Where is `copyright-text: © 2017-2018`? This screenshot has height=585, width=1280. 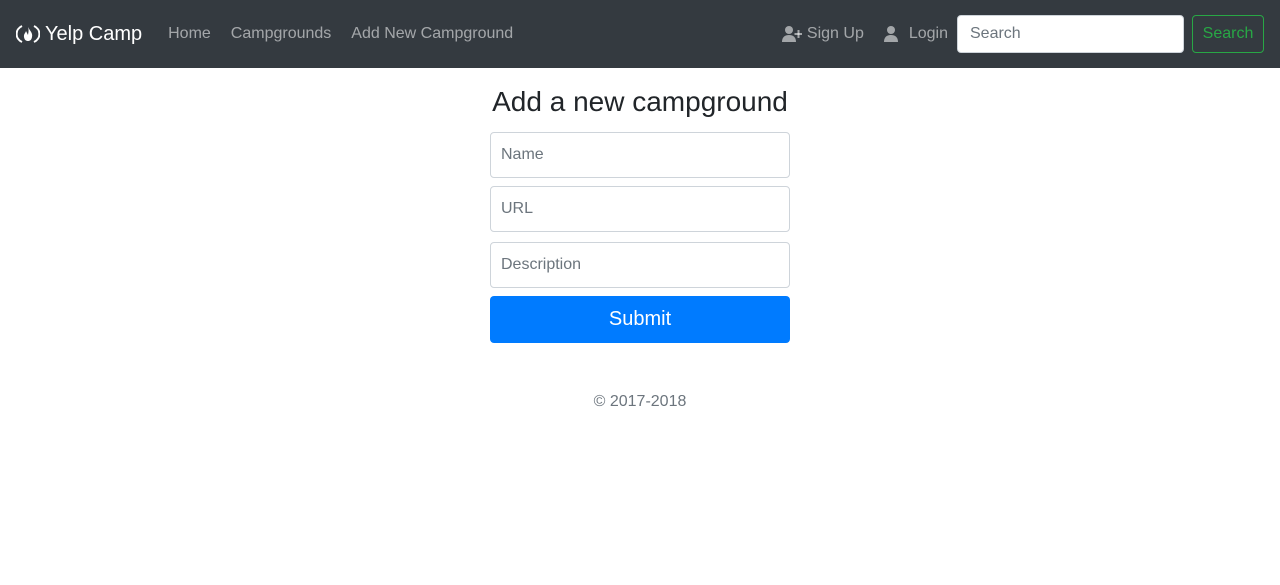 copyright-text: © 2017-2018 is located at coordinates (640, 401).